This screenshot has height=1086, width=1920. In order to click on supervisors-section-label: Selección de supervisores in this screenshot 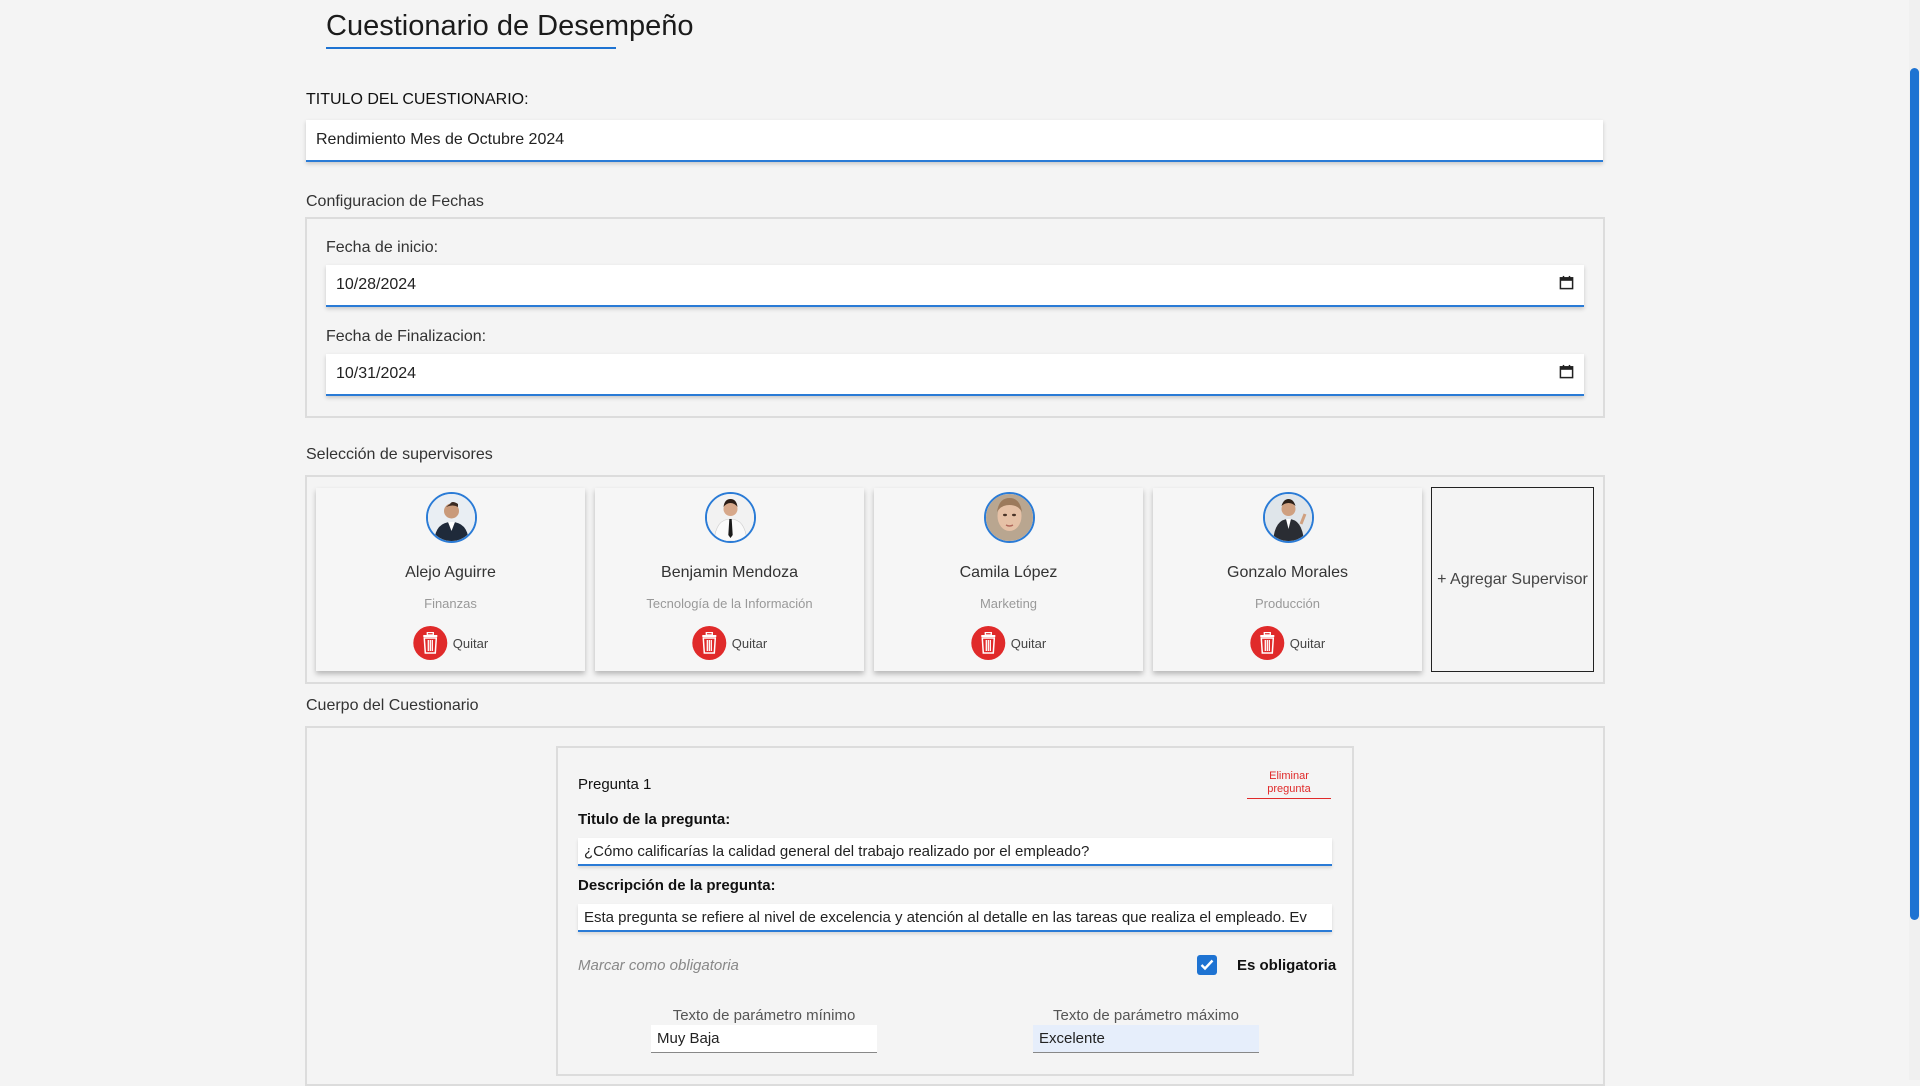, I will do `click(399, 454)`.